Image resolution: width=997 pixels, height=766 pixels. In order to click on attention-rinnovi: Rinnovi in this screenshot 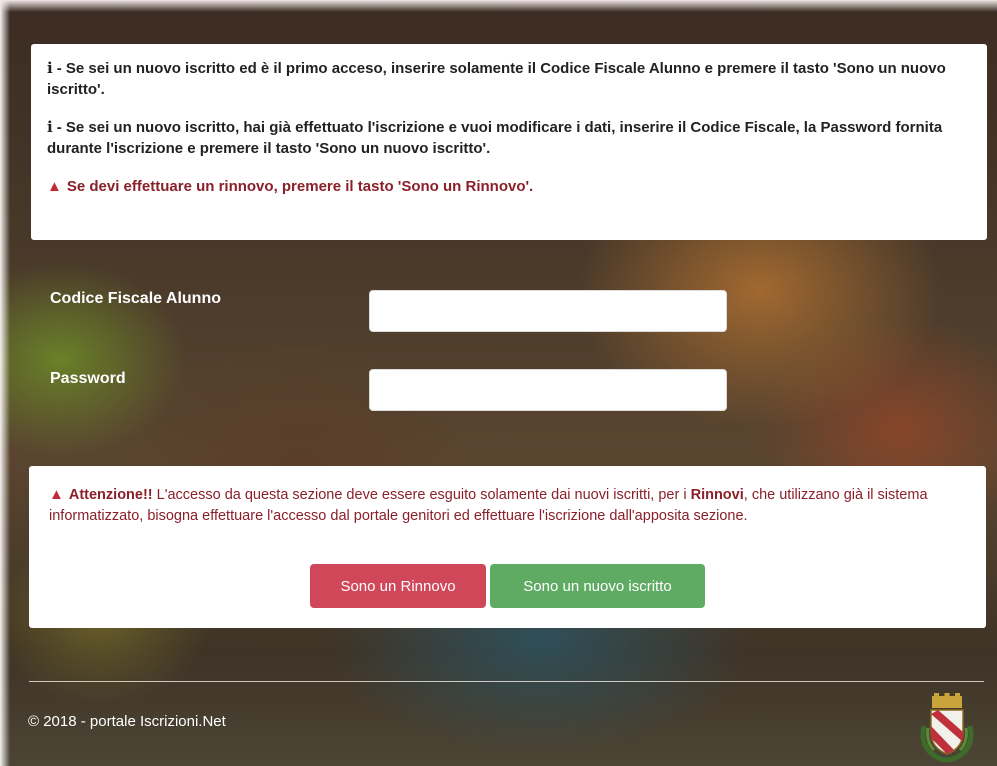, I will do `click(717, 495)`.